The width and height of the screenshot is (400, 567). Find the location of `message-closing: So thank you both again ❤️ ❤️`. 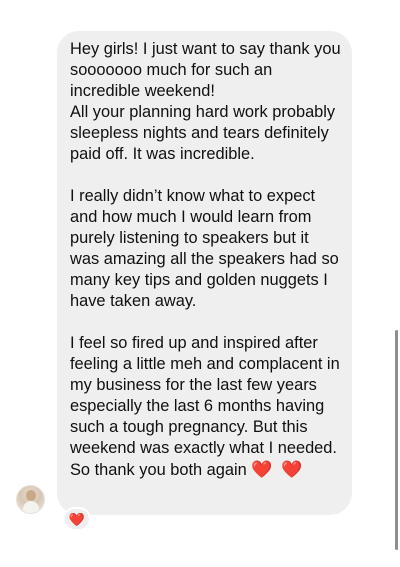

message-closing: So thank you both again ❤️ ❤️ is located at coordinates (206, 470).